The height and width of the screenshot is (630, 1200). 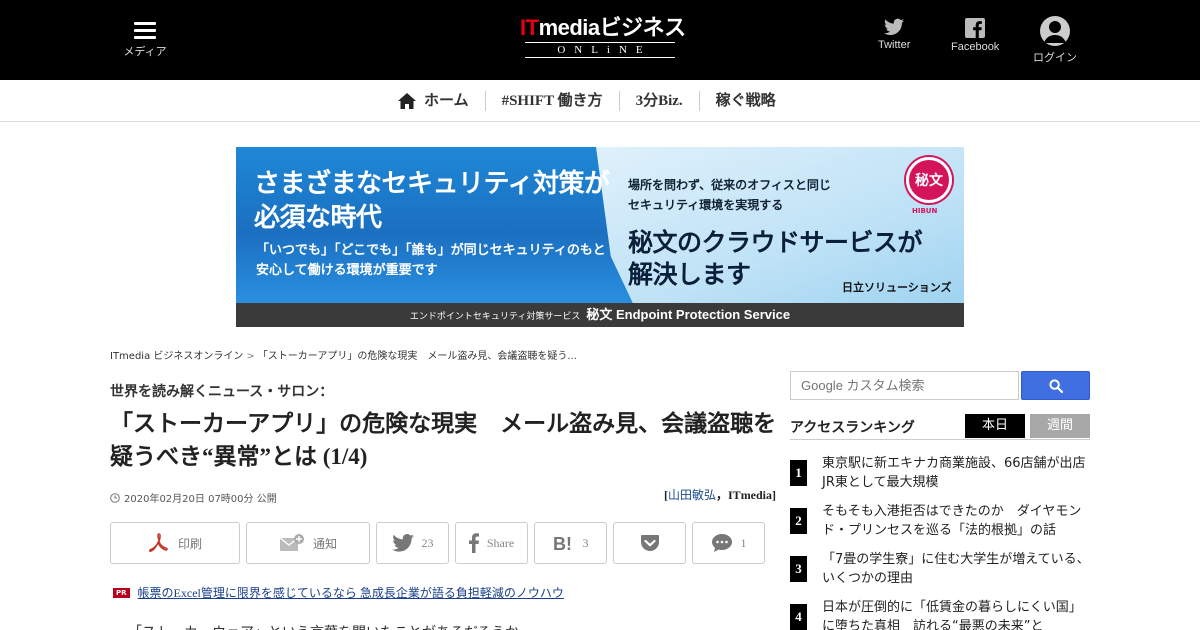 I want to click on print-button: 印刷, so click(x=175, y=543).